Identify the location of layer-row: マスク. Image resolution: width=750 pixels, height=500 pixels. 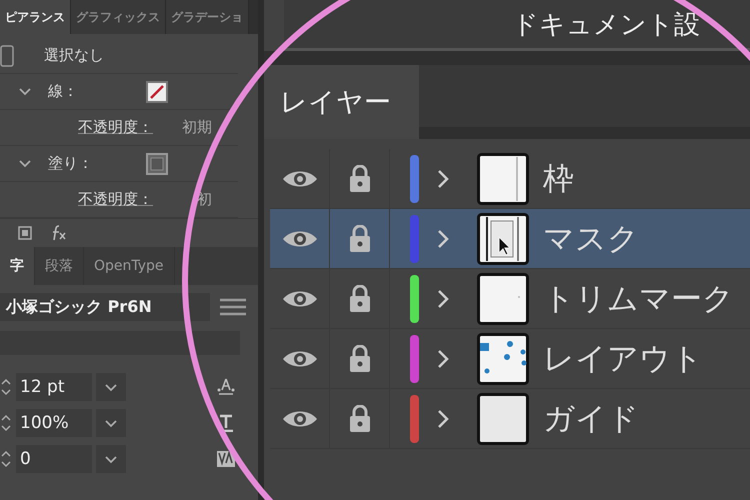
(510, 239).